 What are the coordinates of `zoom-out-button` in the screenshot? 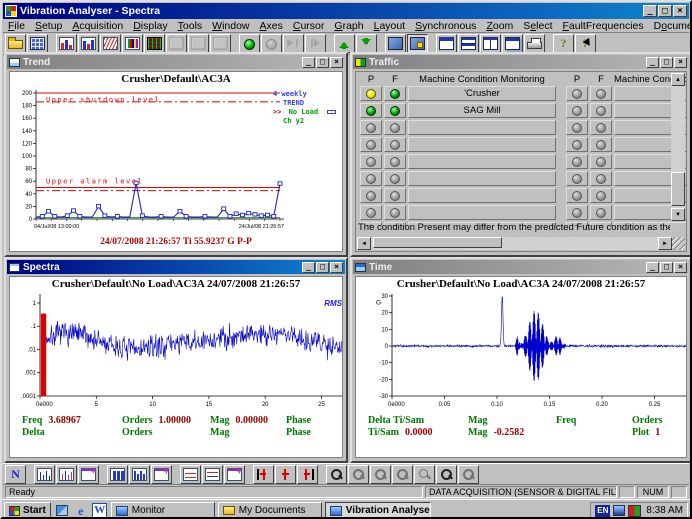 It's located at (402, 474).